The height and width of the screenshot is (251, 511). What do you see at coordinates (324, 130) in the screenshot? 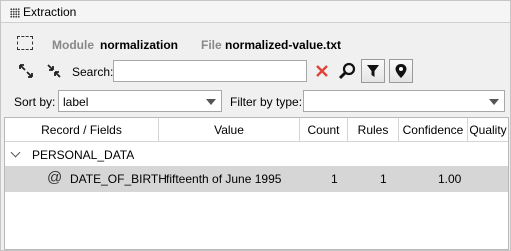
I see `column-header-count: Count` at bounding box center [324, 130].